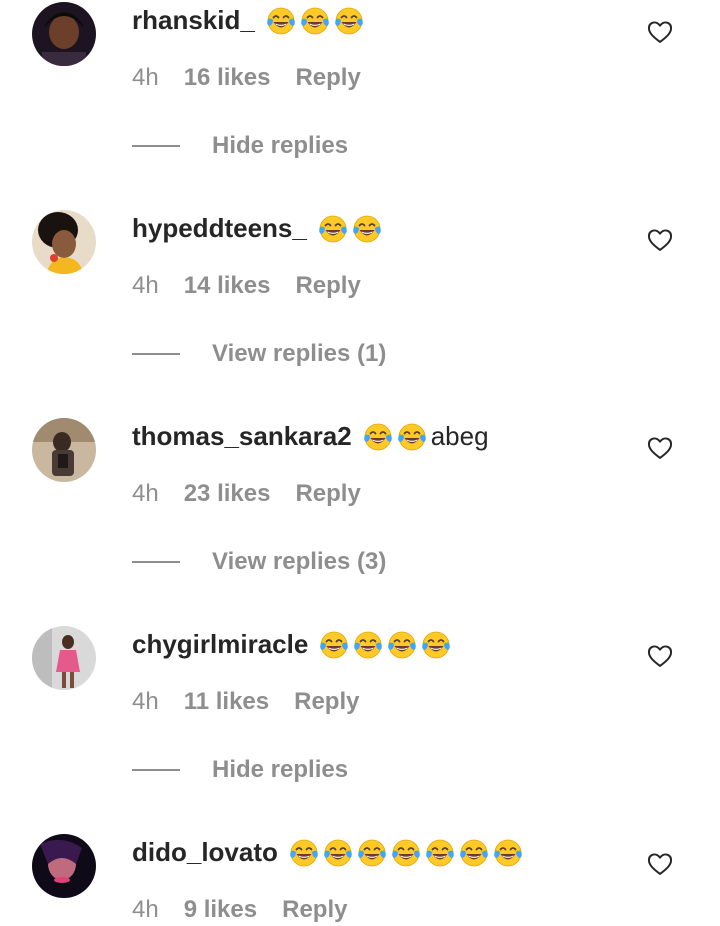  Describe the element at coordinates (299, 354) in the screenshot. I see `replies-toggle-label: View replies (1)` at that location.